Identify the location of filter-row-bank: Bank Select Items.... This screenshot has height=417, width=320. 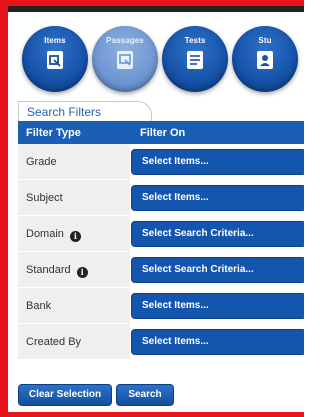
(161, 306).